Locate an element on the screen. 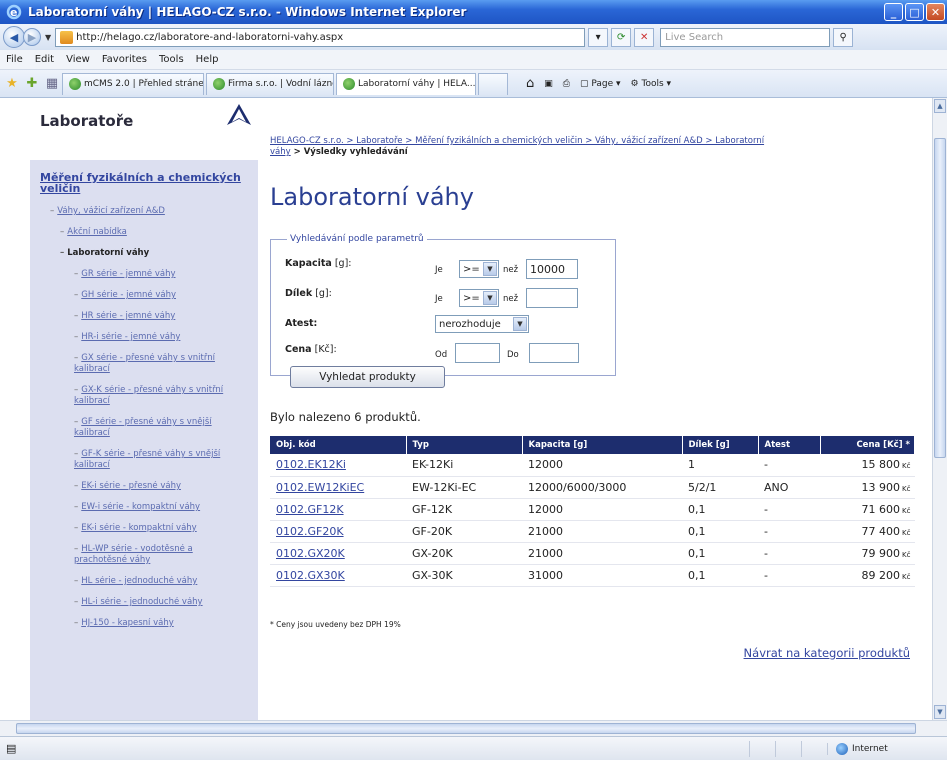 This screenshot has height=760, width=947. sidebar-item: – HR-i série - jemné váhy is located at coordinates (135, 337).